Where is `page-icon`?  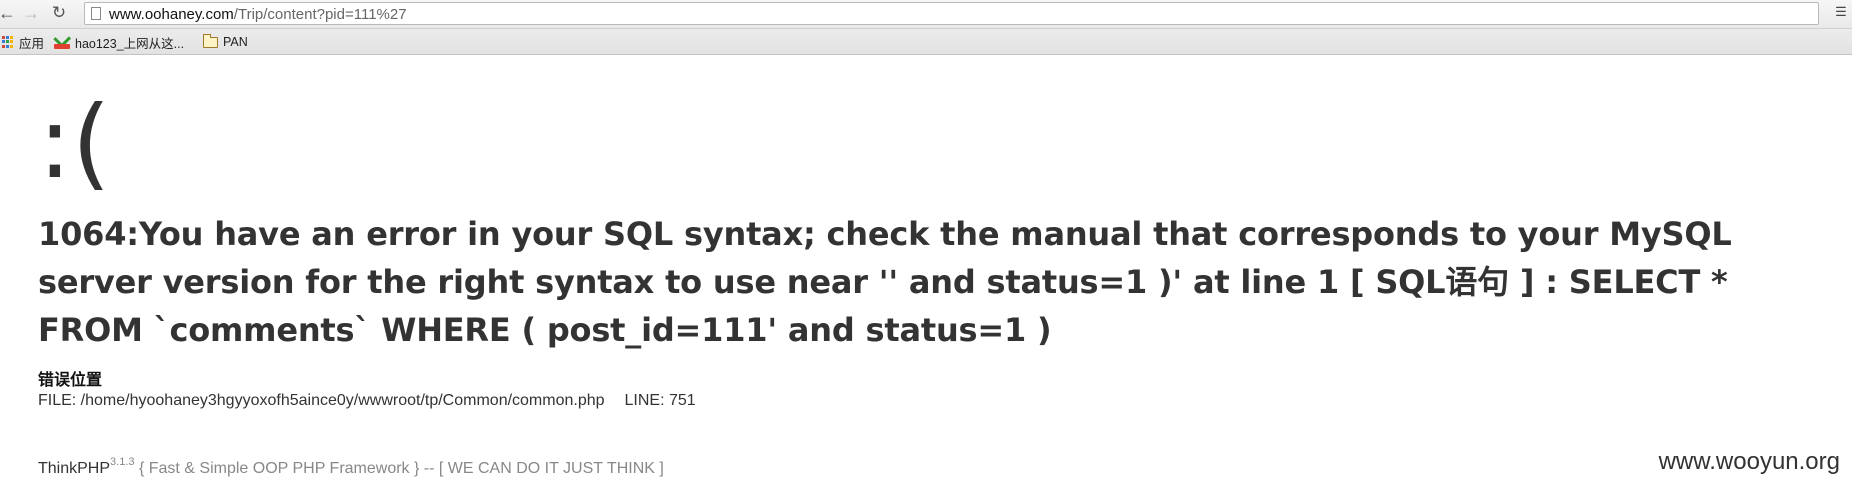
page-icon is located at coordinates (96, 13).